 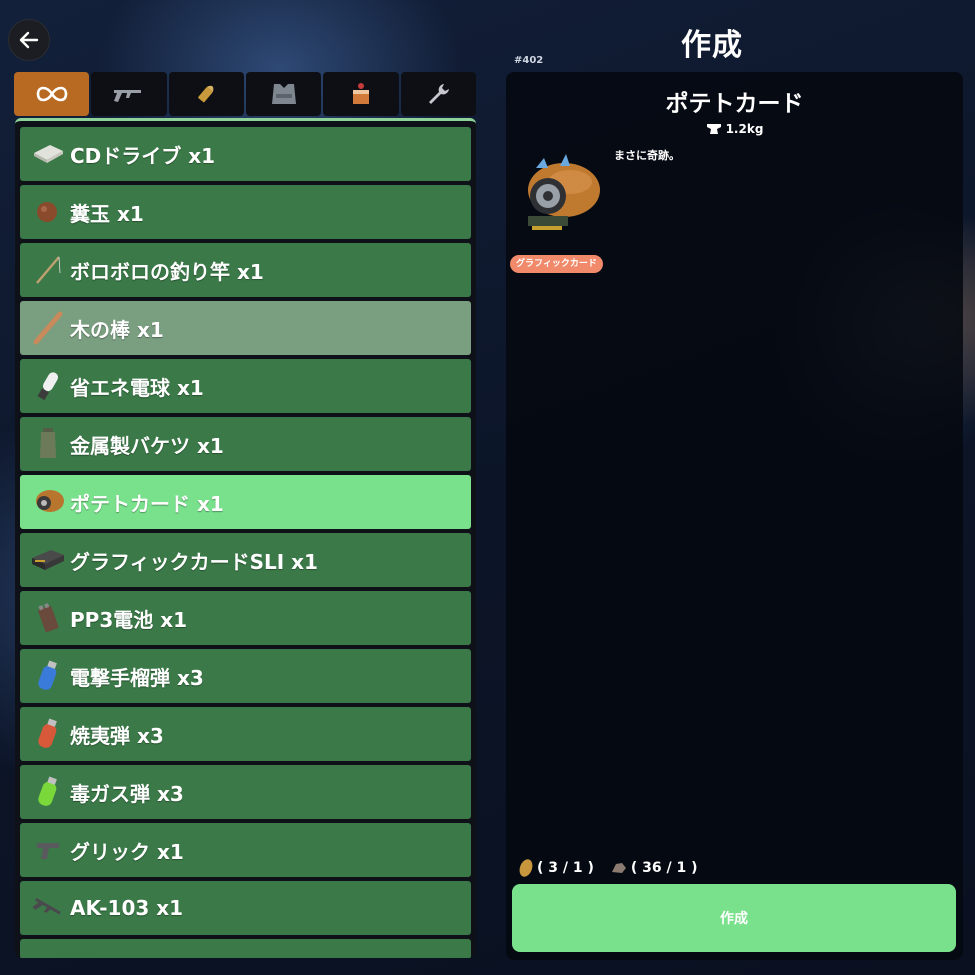 What do you see at coordinates (194, 561) in the screenshot?
I see `item-label: グラフィックカードSLI x1` at bounding box center [194, 561].